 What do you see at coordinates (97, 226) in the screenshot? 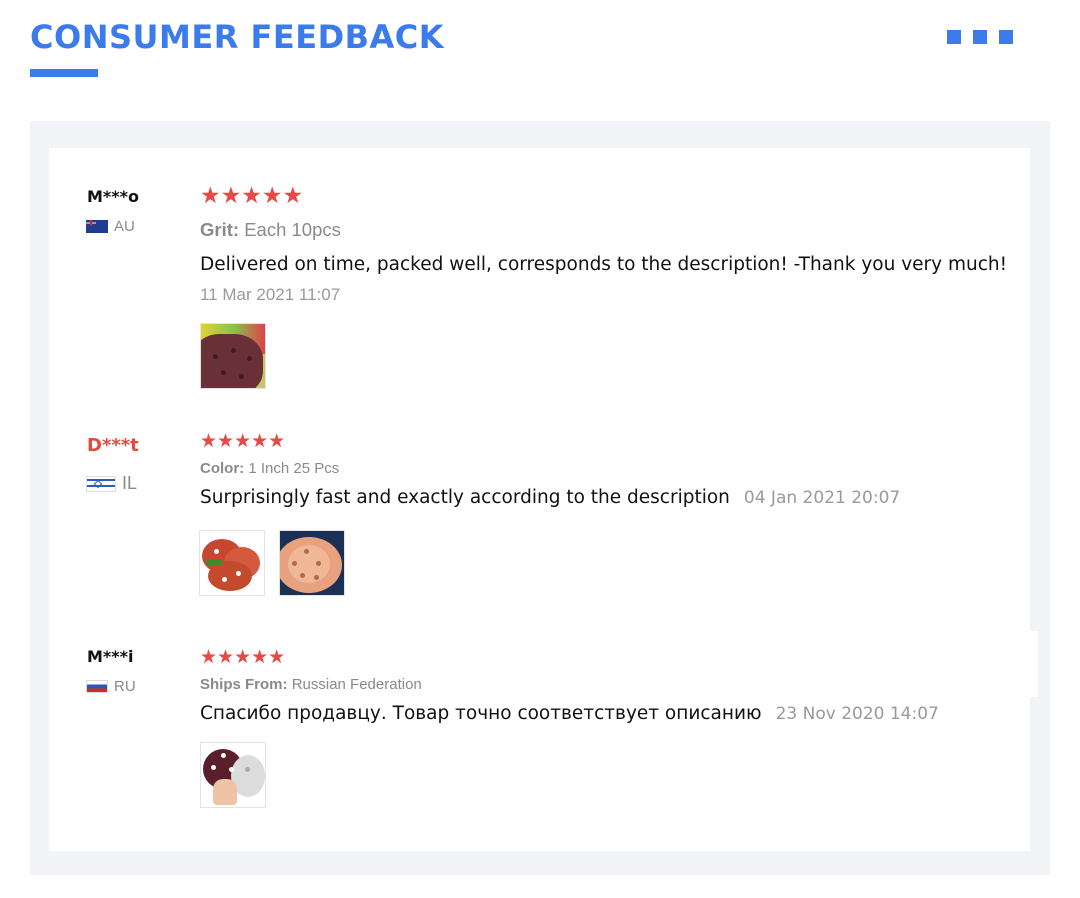
I see `australia-flag-icon` at bounding box center [97, 226].